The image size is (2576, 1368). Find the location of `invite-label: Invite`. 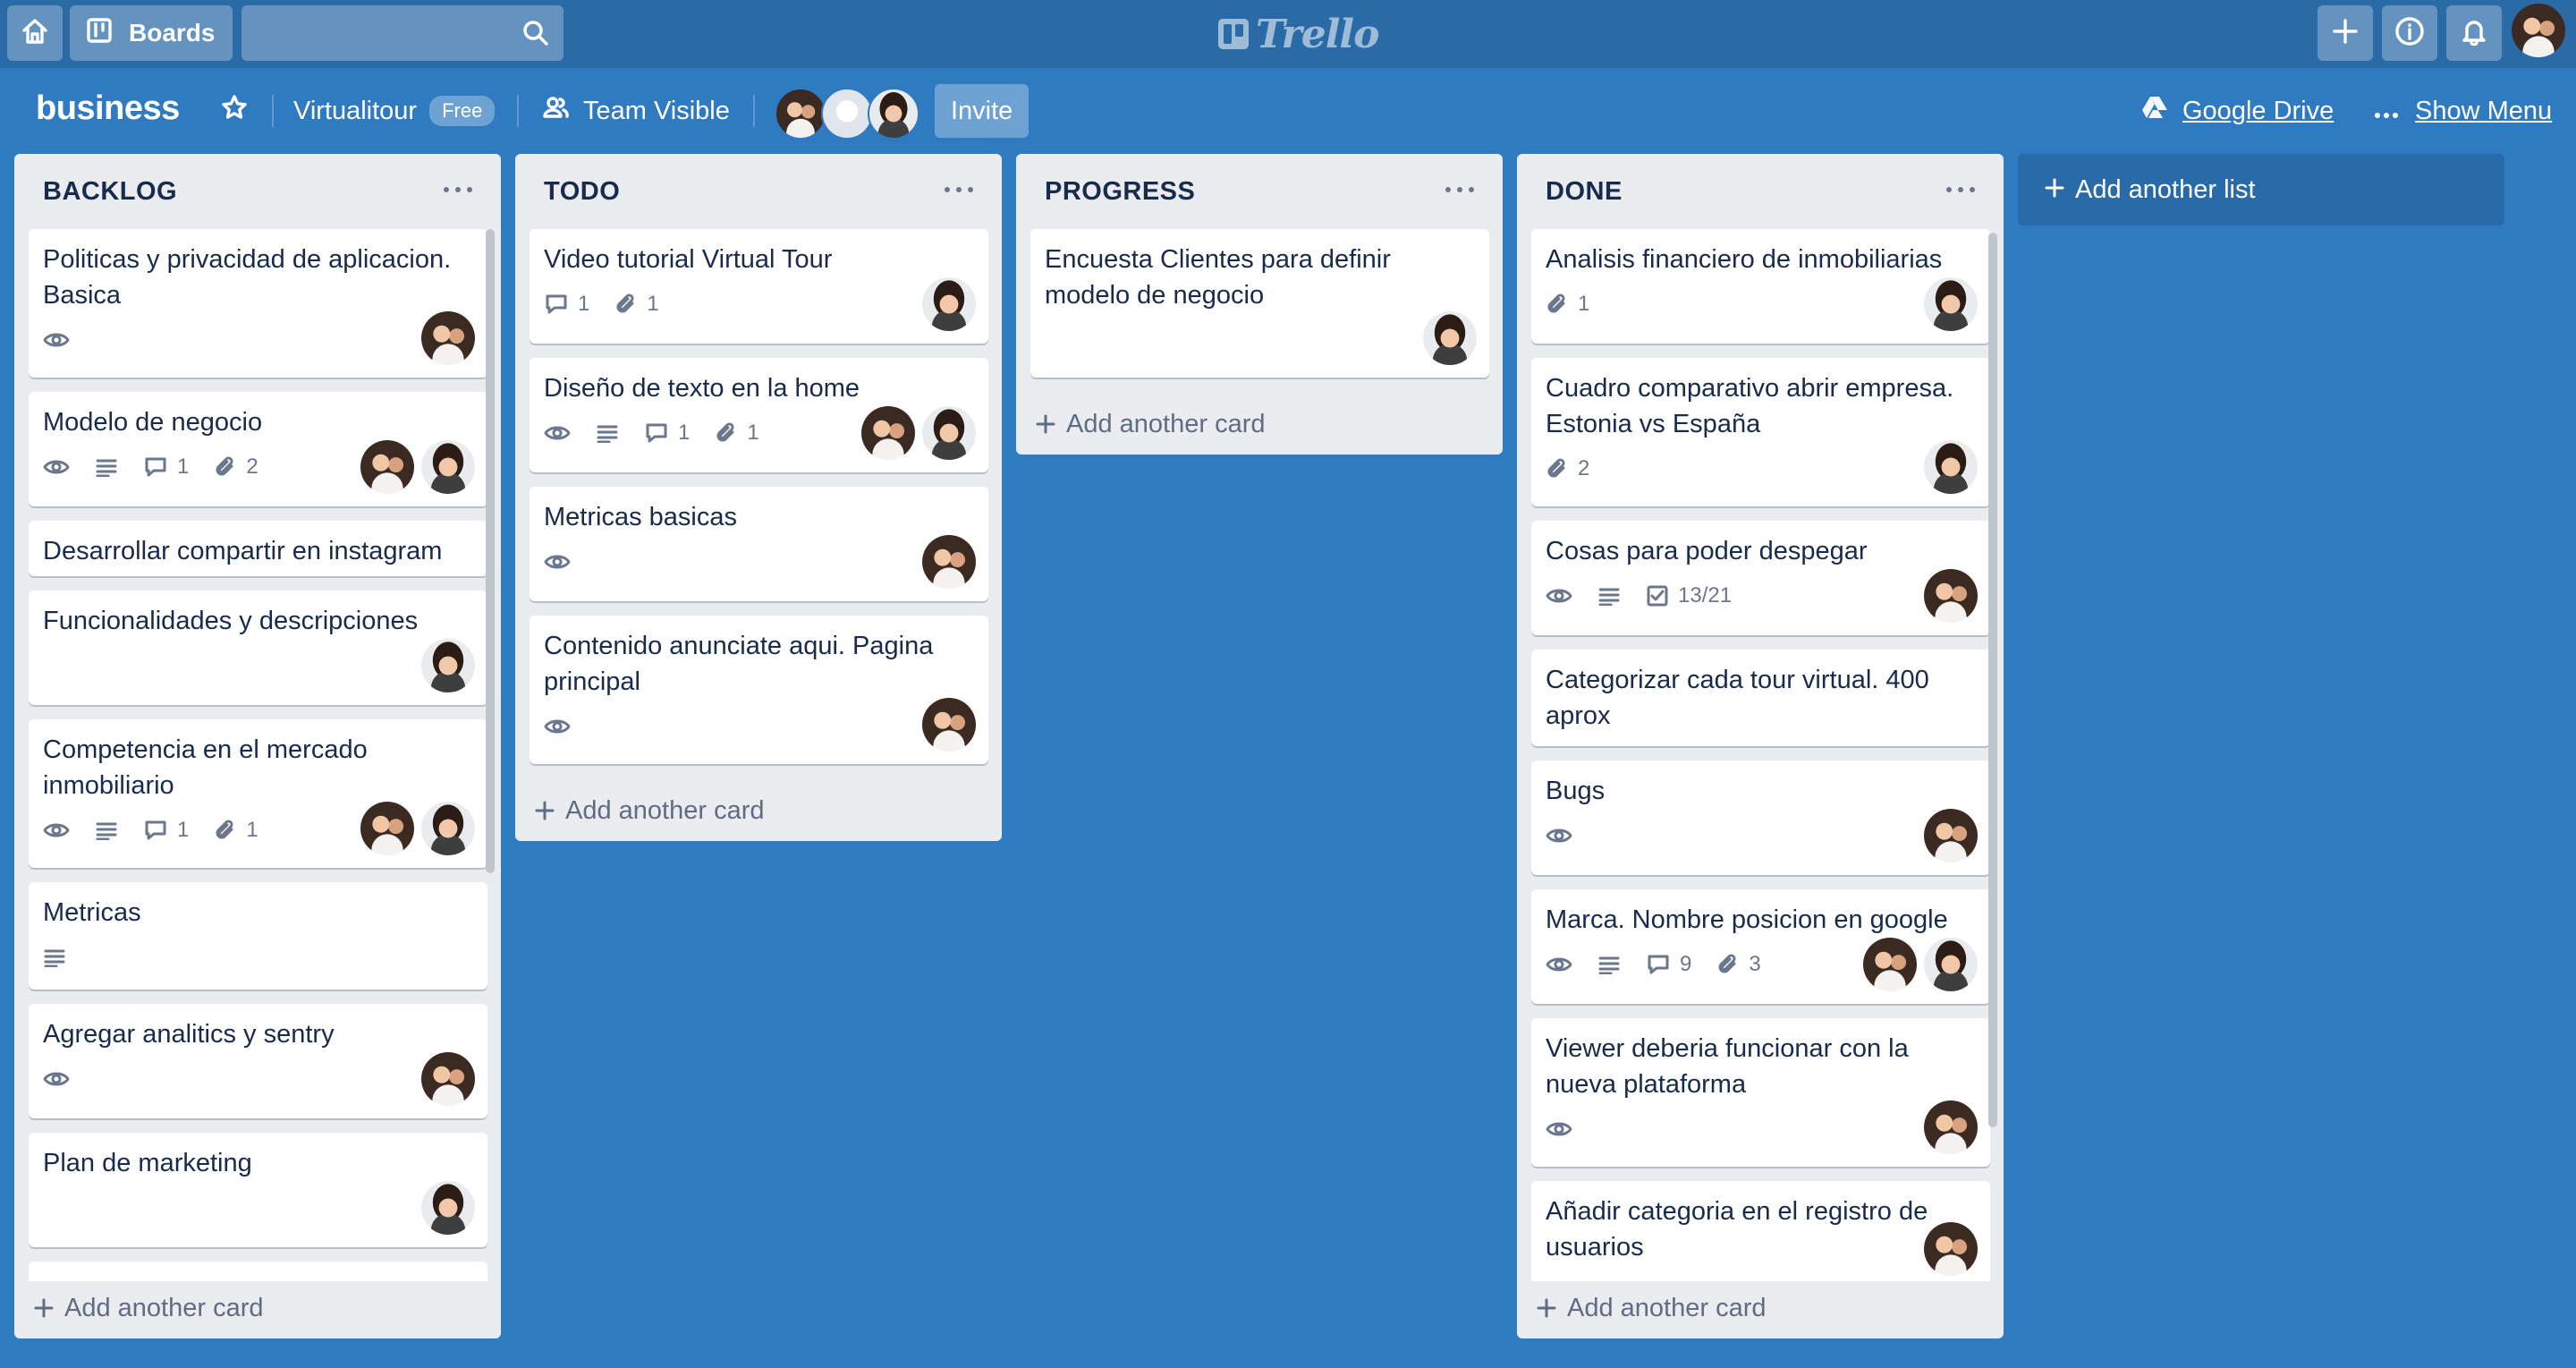

invite-label: Invite is located at coordinates (982, 110).